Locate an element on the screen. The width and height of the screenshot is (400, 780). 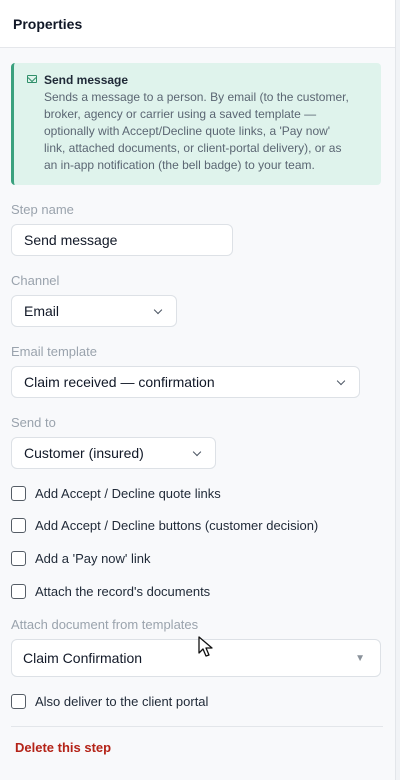
pay-now-checkbox is located at coordinates (18, 558).